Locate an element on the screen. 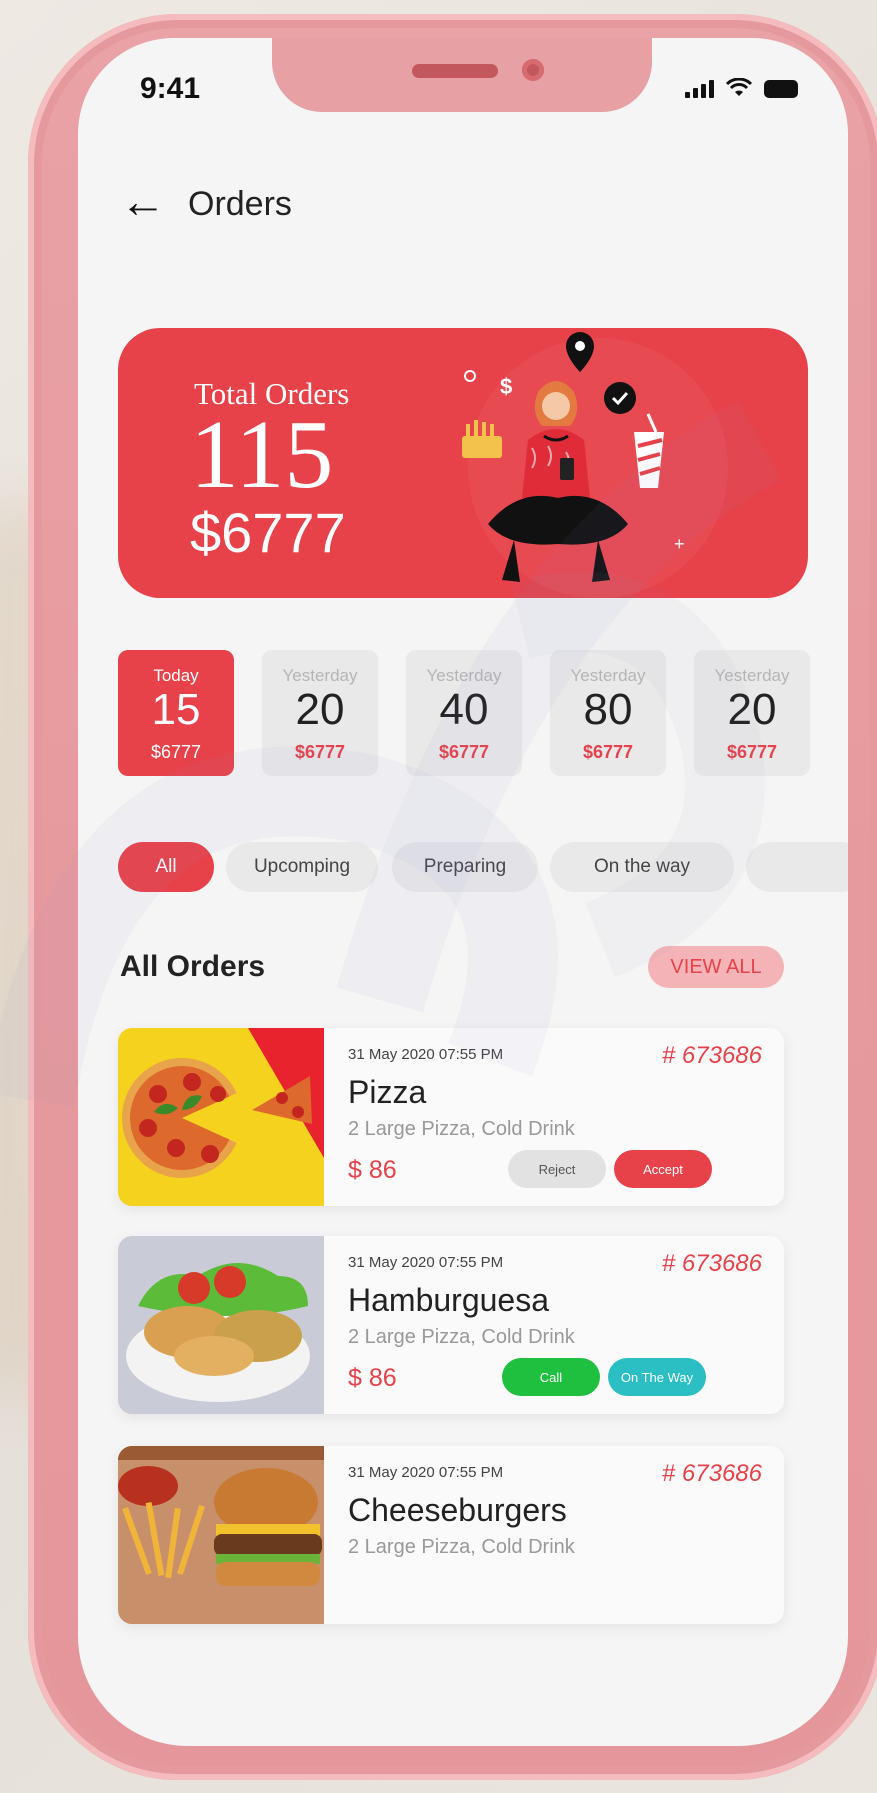 This screenshot has height=1793, width=877. day-stat-count: 40 is located at coordinates (464, 709).